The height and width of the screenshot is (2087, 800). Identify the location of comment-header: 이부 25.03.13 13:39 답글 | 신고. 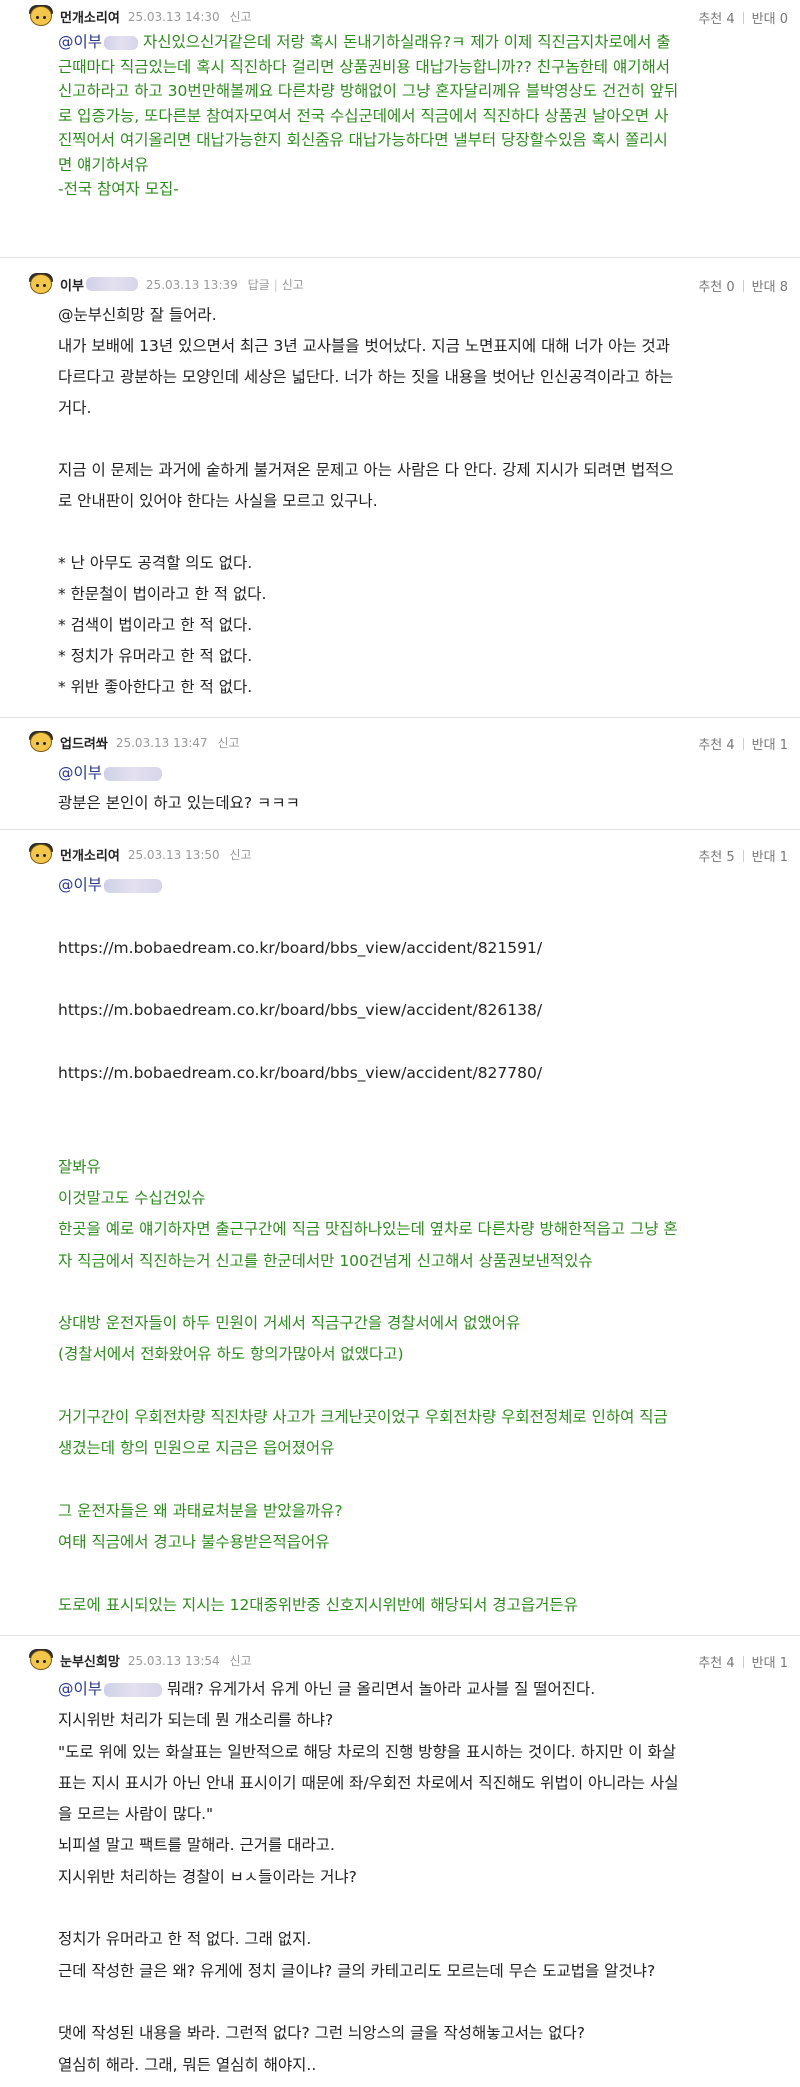
(166, 284).